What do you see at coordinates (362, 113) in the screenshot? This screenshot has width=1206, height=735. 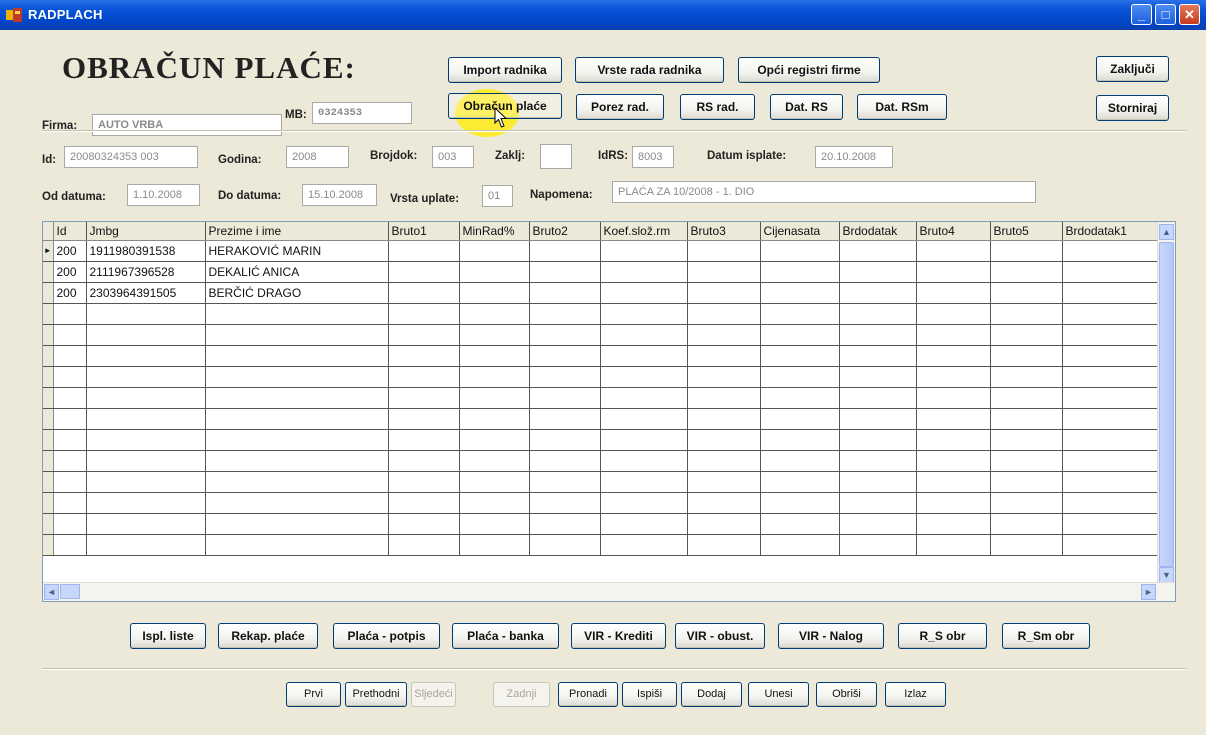 I see `mb-field: 0324353` at bounding box center [362, 113].